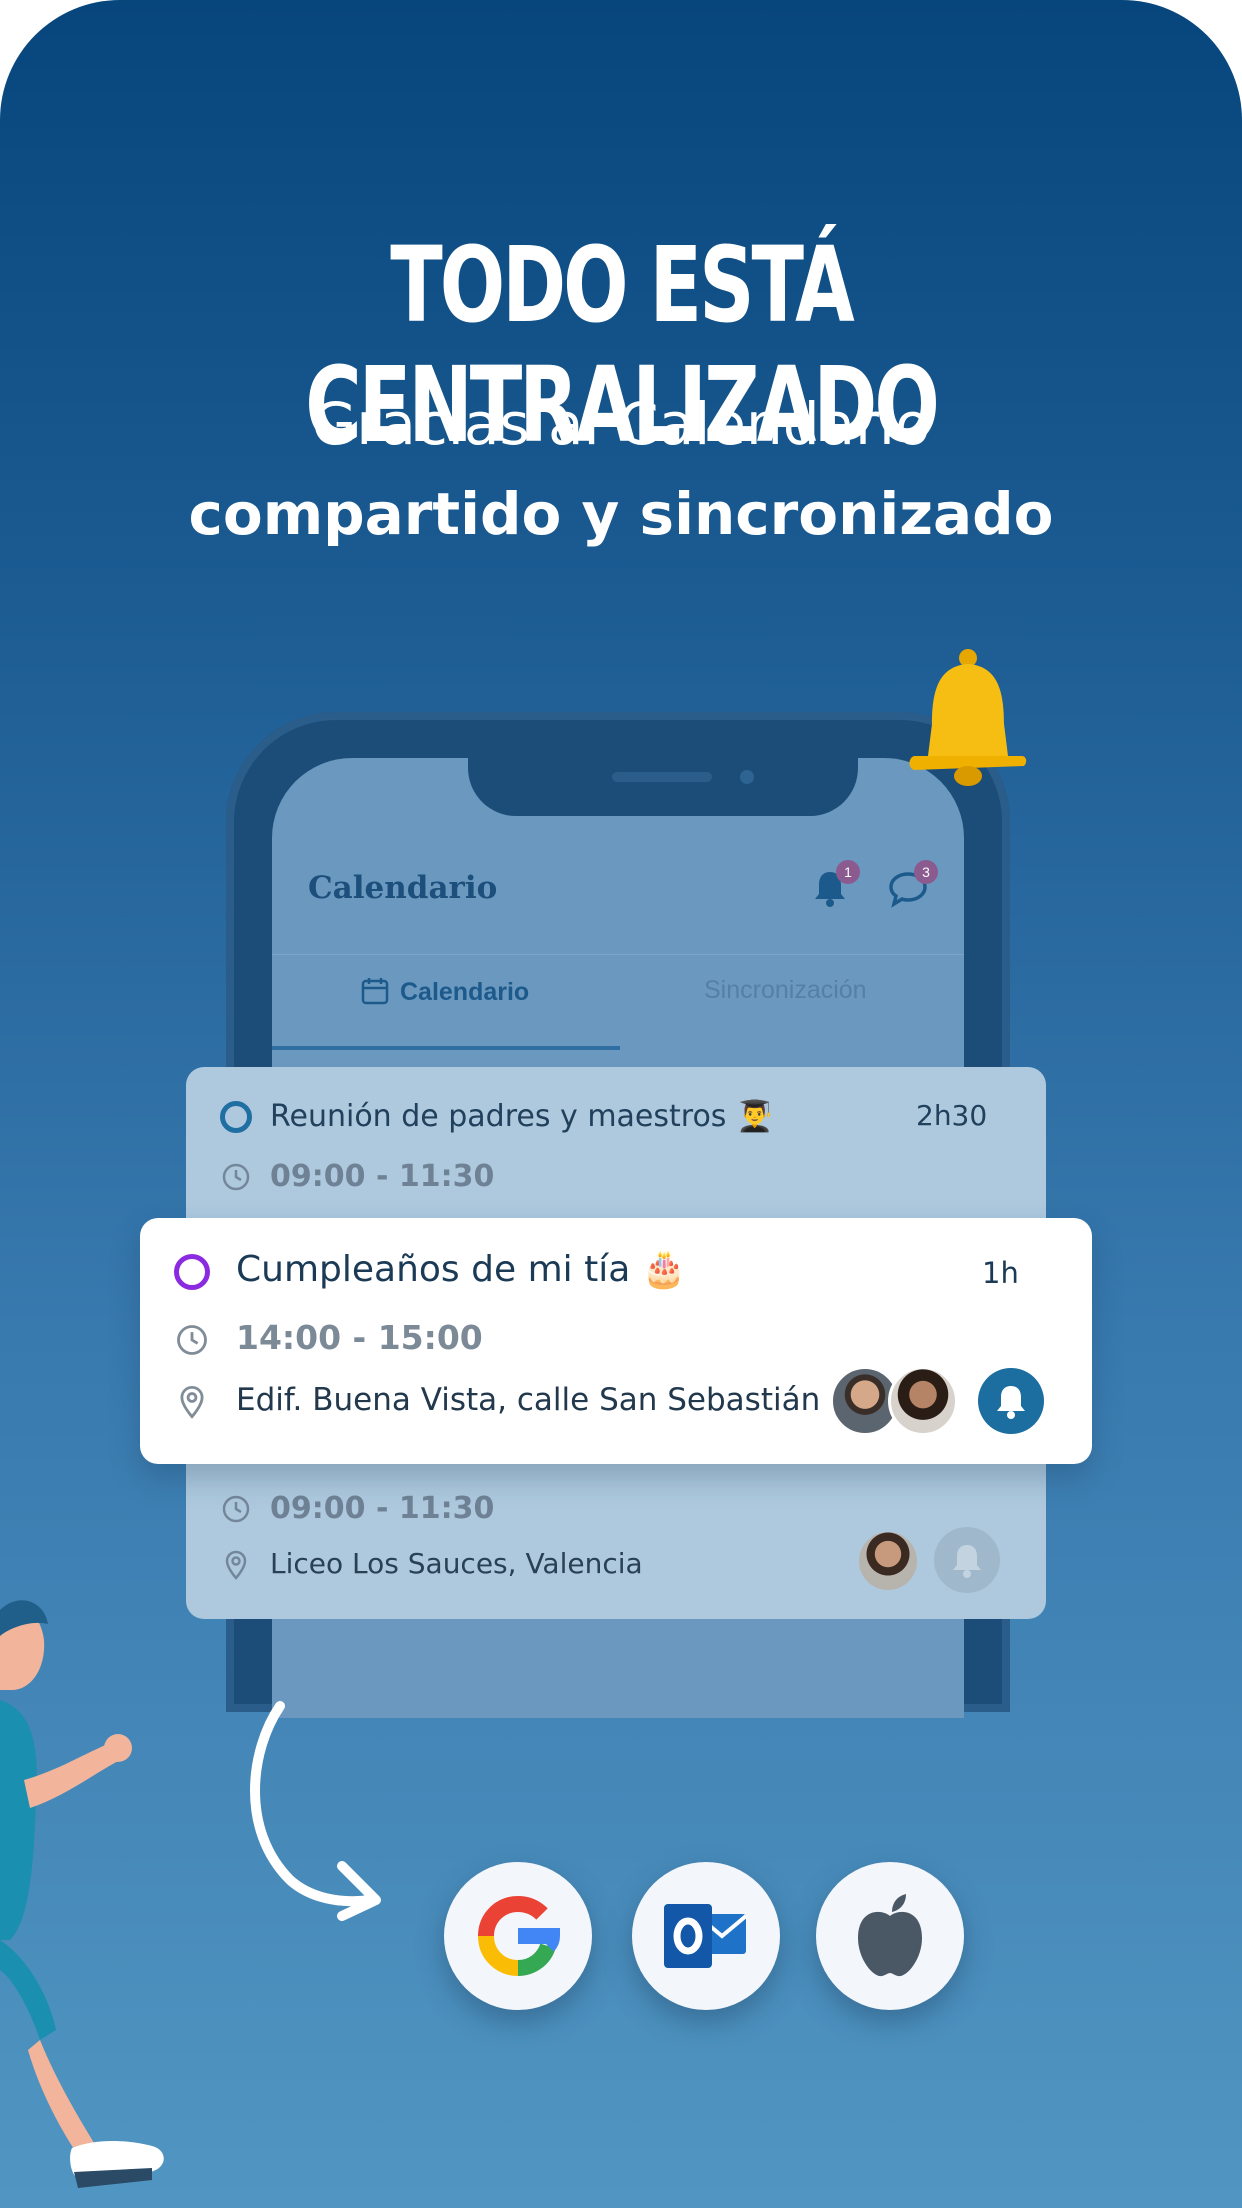 This screenshot has height=2208, width=1242. Describe the element at coordinates (952, 1115) in the screenshot. I see `event-duration: 2h30` at that location.